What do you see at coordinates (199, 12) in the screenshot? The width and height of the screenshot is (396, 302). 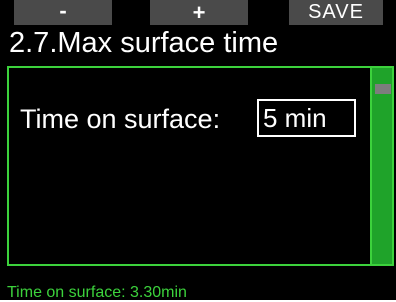 I see `increase-button: +` at bounding box center [199, 12].